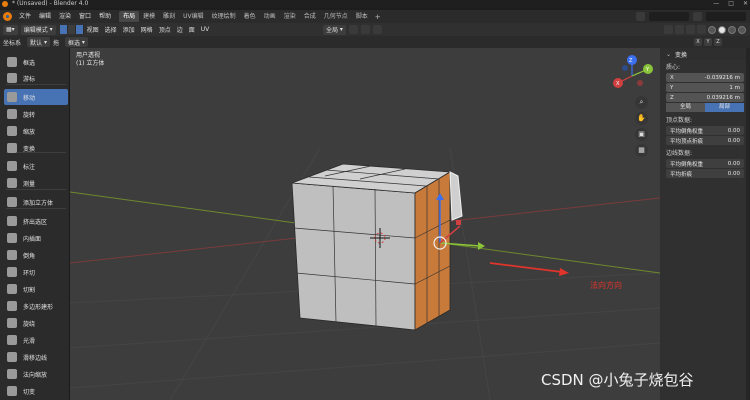 Image resolution: width=750 pixels, height=400 pixels. What do you see at coordinates (38, 29) in the screenshot?
I see `mode-dropdown: 编辑模式 ▾` at bounding box center [38, 29].